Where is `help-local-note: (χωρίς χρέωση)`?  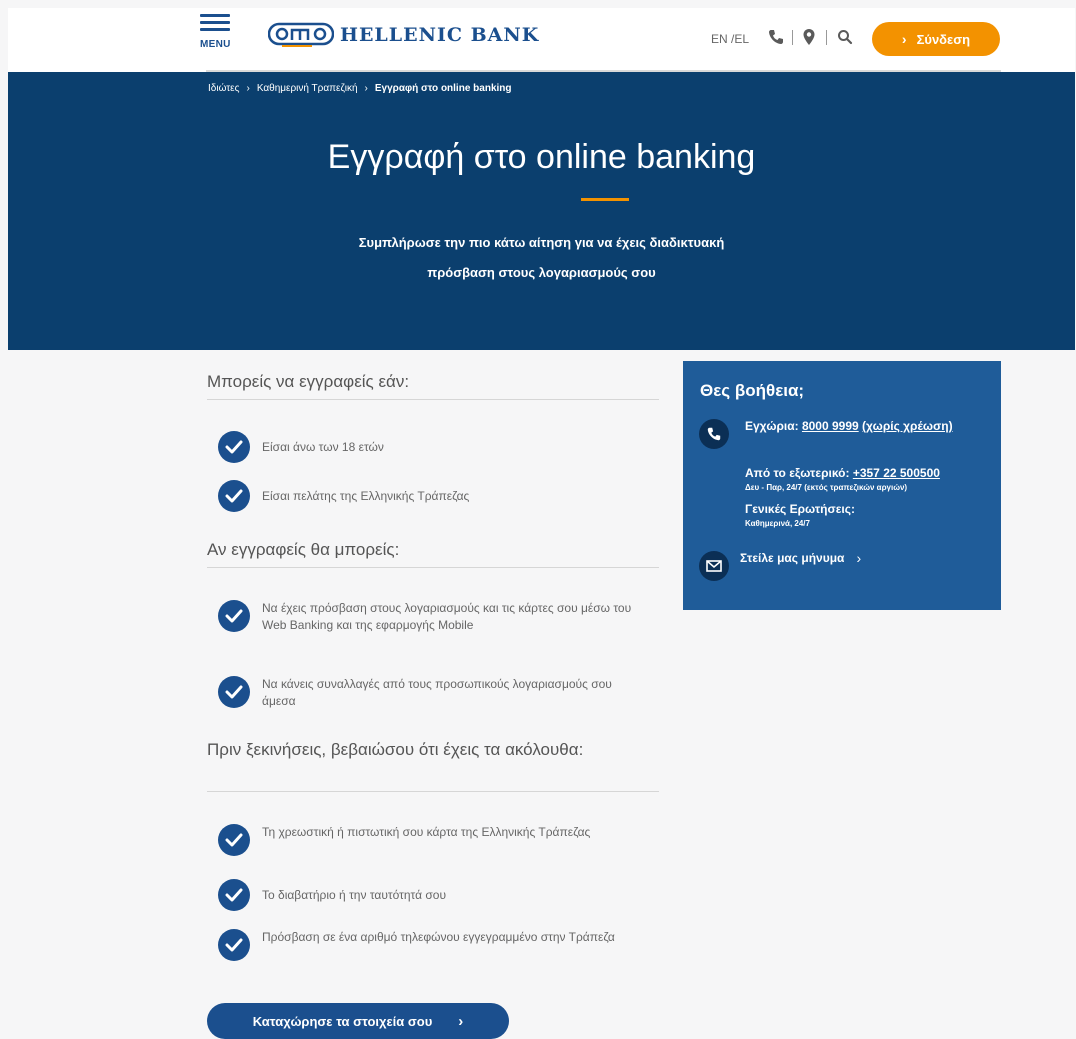 help-local-note: (χωρίς χρέωση) is located at coordinates (907, 426).